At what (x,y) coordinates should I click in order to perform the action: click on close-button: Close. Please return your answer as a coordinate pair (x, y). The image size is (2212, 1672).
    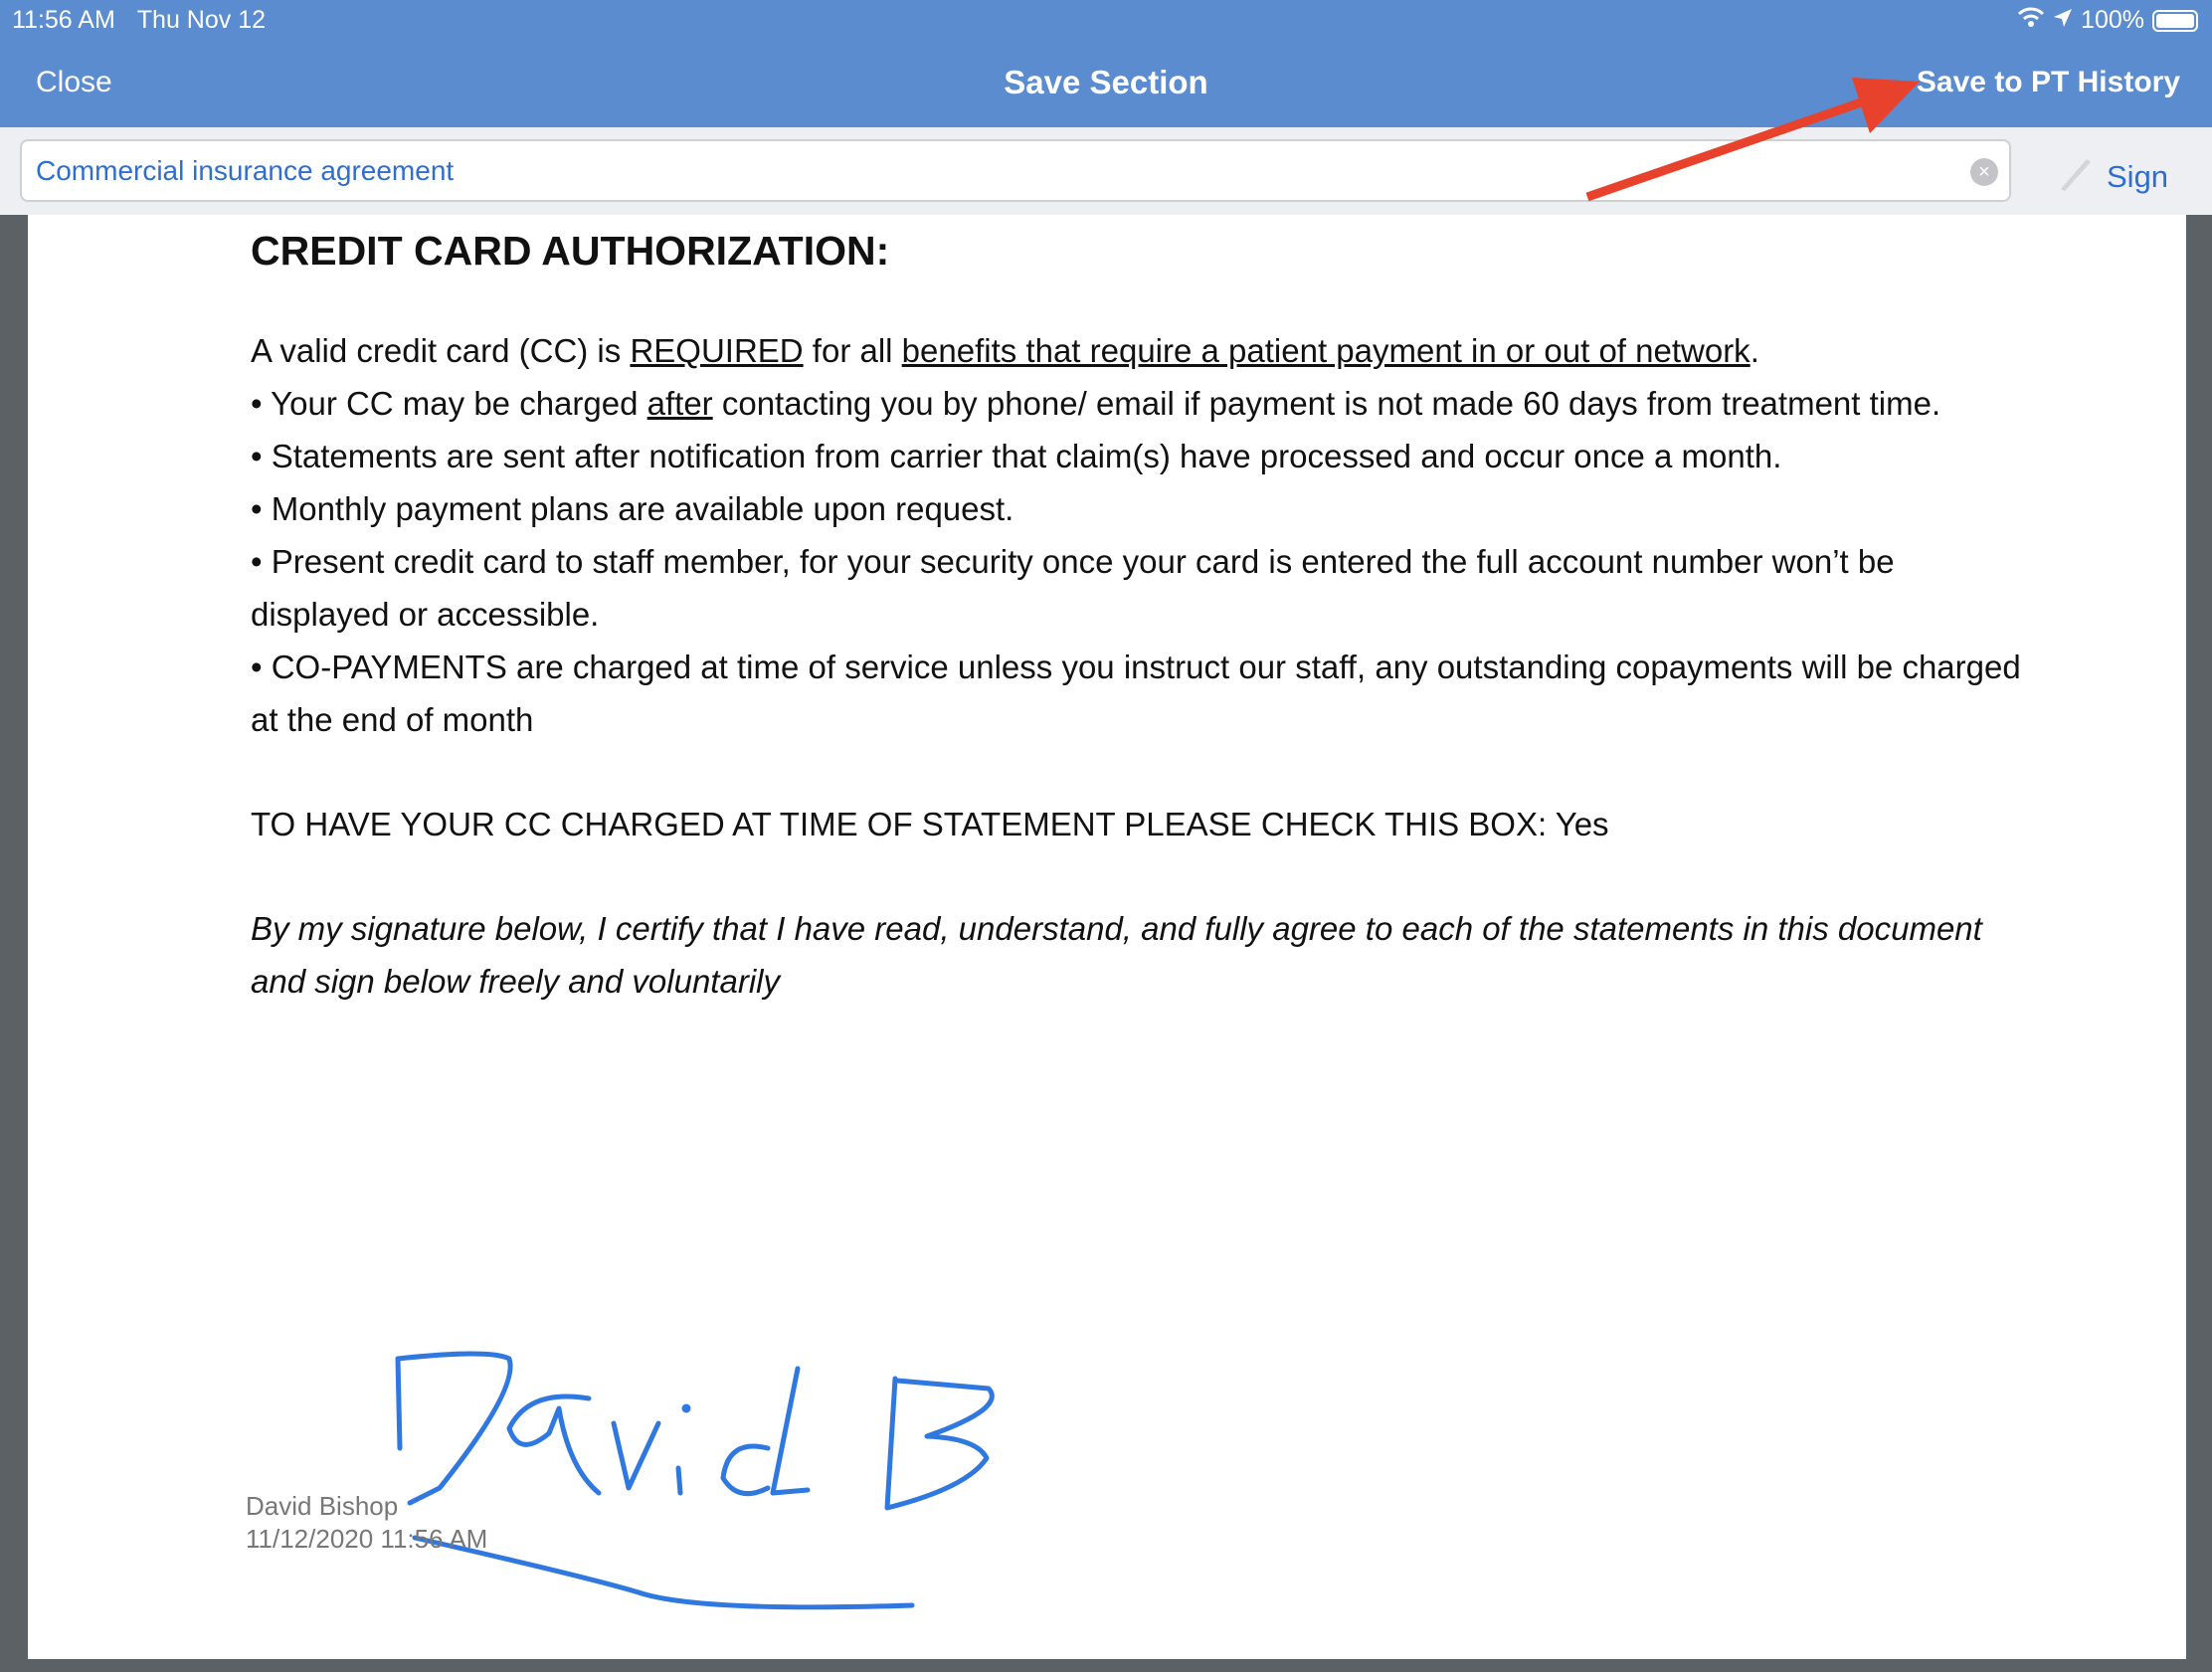
    Looking at the image, I should click on (74, 82).